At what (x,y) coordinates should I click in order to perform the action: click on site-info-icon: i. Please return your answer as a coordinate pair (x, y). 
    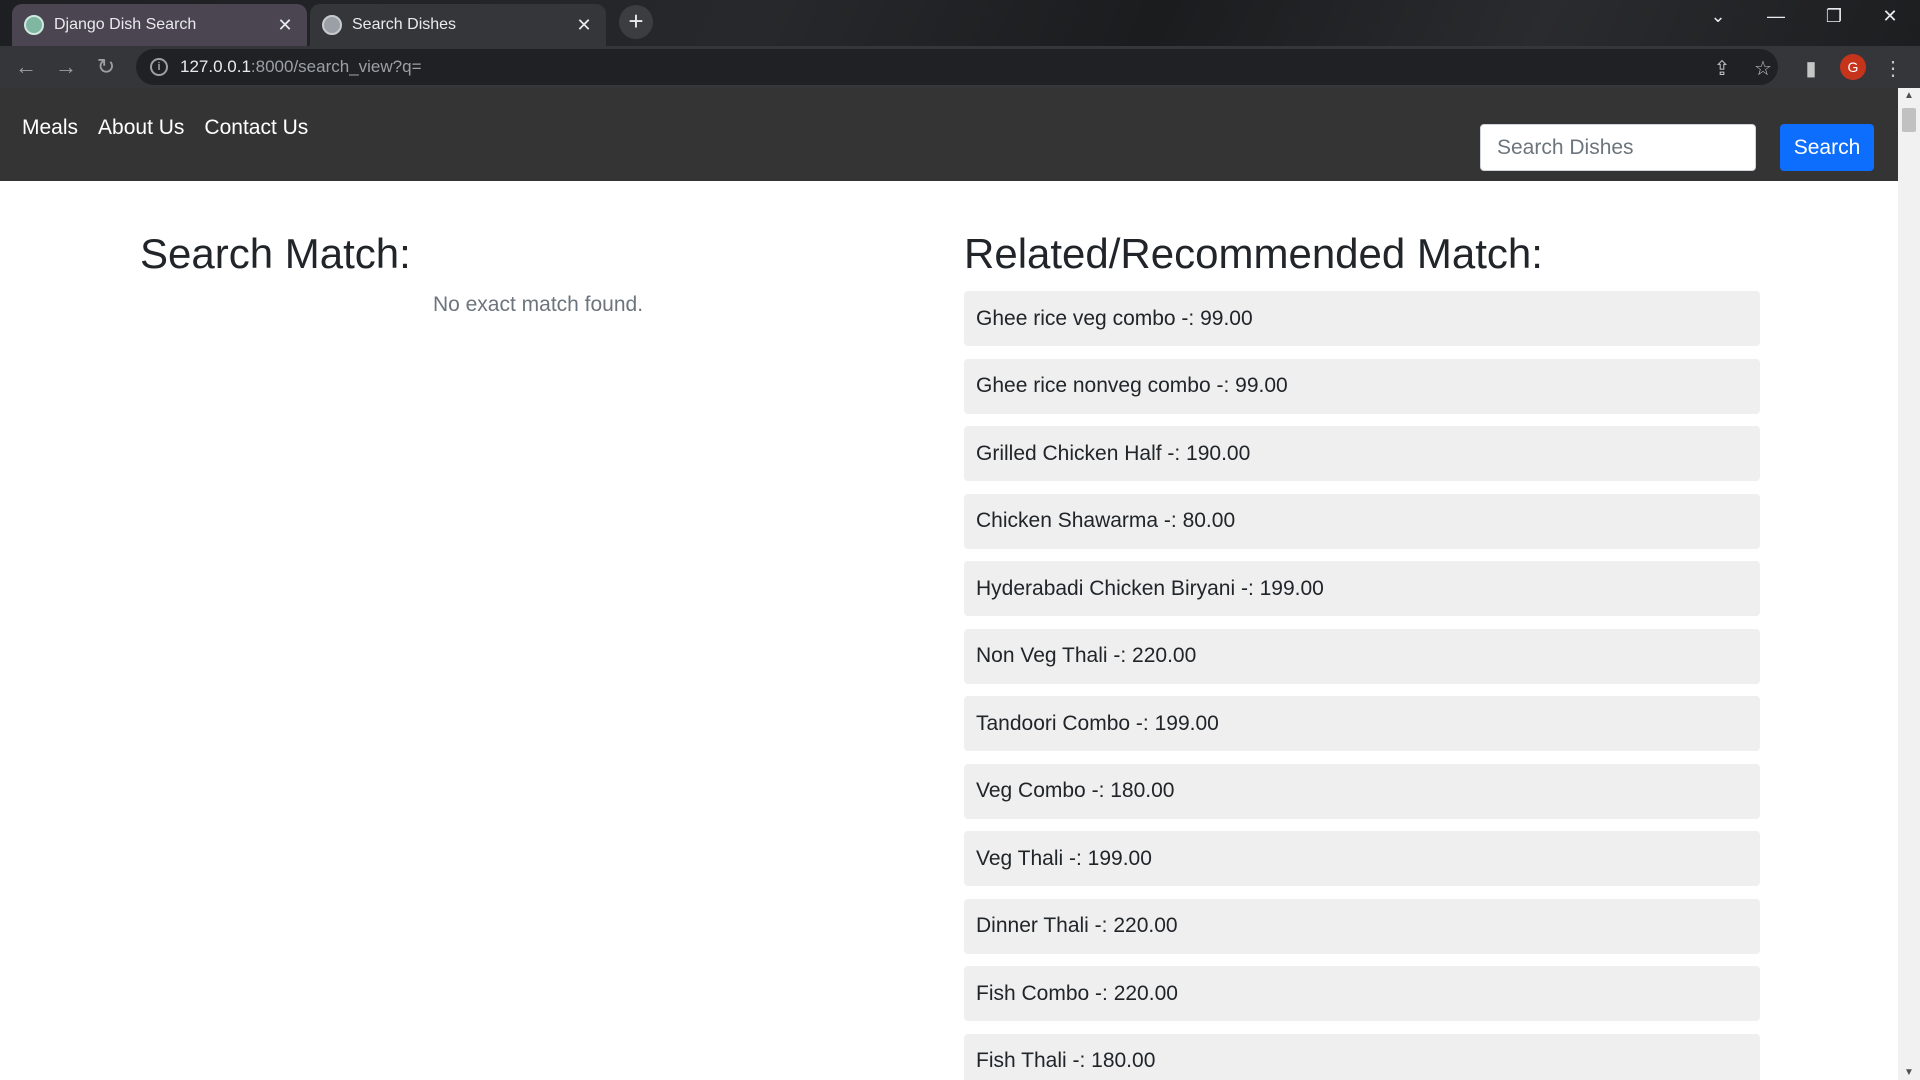
    Looking at the image, I should click on (159, 67).